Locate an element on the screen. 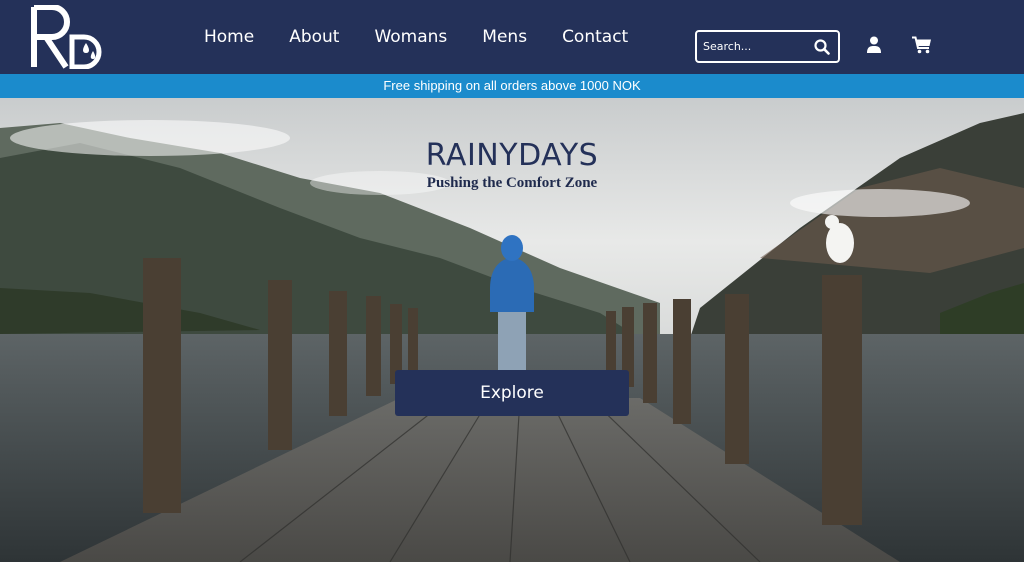 The image size is (1024, 562). search-icon is located at coordinates (822, 46).